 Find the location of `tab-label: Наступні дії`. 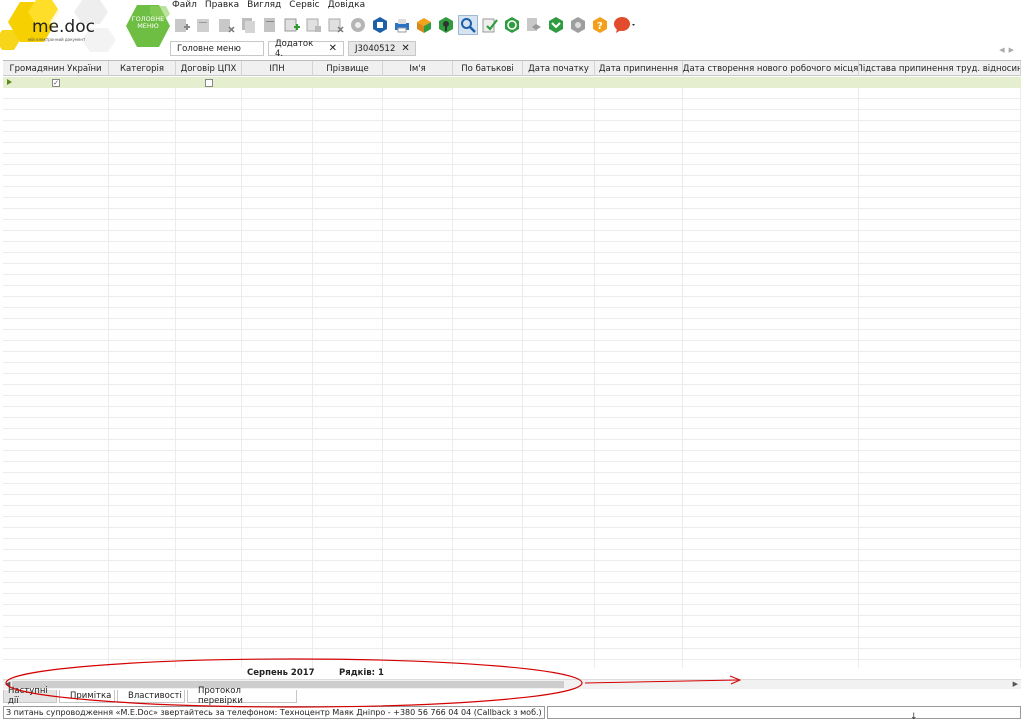

tab-label: Наступні дії is located at coordinates (28, 696).